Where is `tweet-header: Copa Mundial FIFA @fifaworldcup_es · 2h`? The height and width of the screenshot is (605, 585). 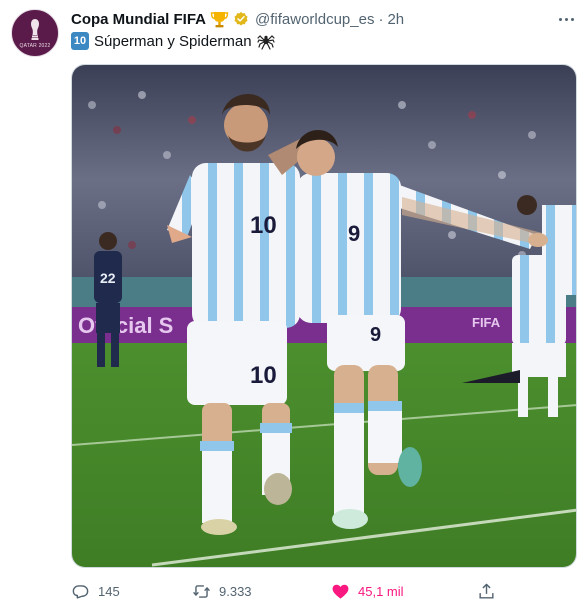
tweet-header: Copa Mundial FIFA @fifaworldcup_es · 2h is located at coordinates (237, 19).